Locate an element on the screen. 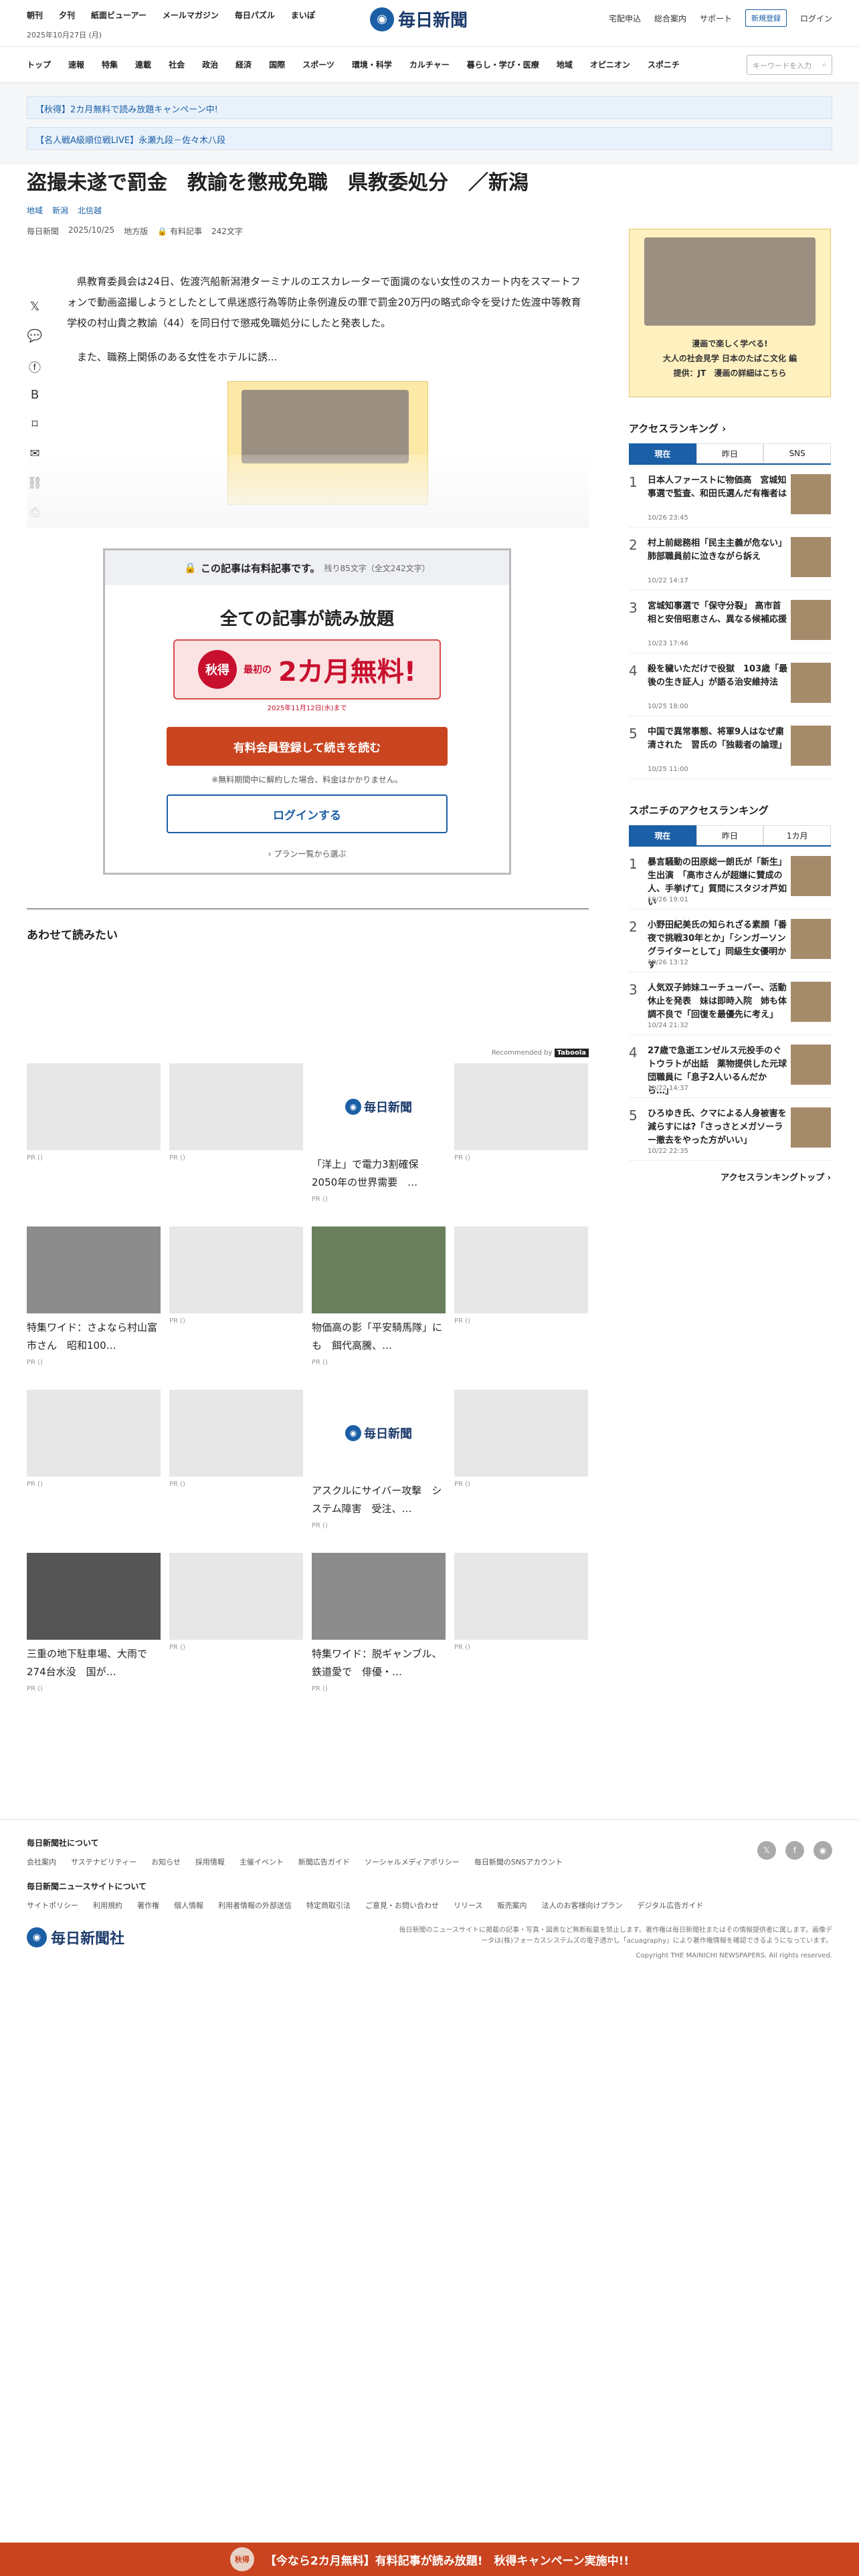  ranking-more-link: アクセスランキングトップ › is located at coordinates (730, 1176).